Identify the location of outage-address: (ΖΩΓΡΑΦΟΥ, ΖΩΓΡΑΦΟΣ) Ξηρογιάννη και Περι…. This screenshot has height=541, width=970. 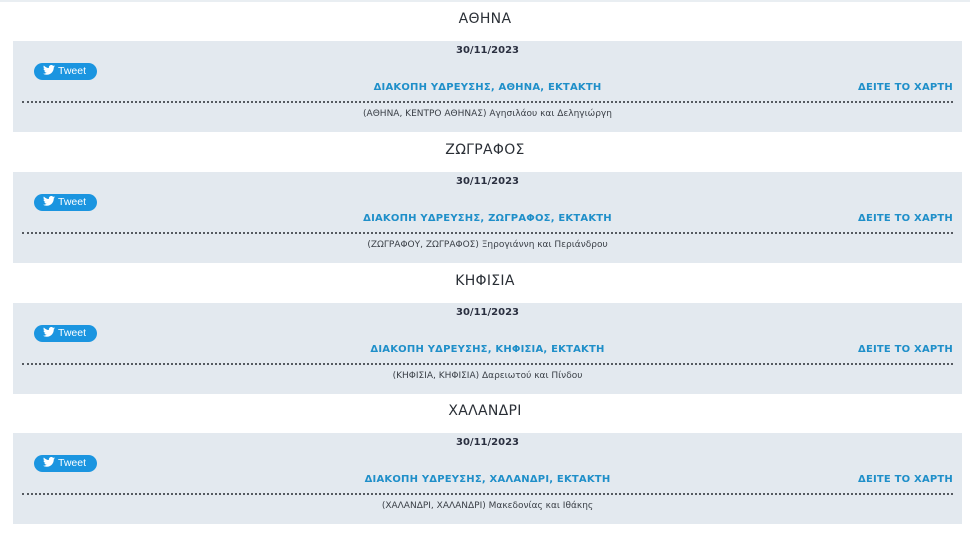
(487, 245).